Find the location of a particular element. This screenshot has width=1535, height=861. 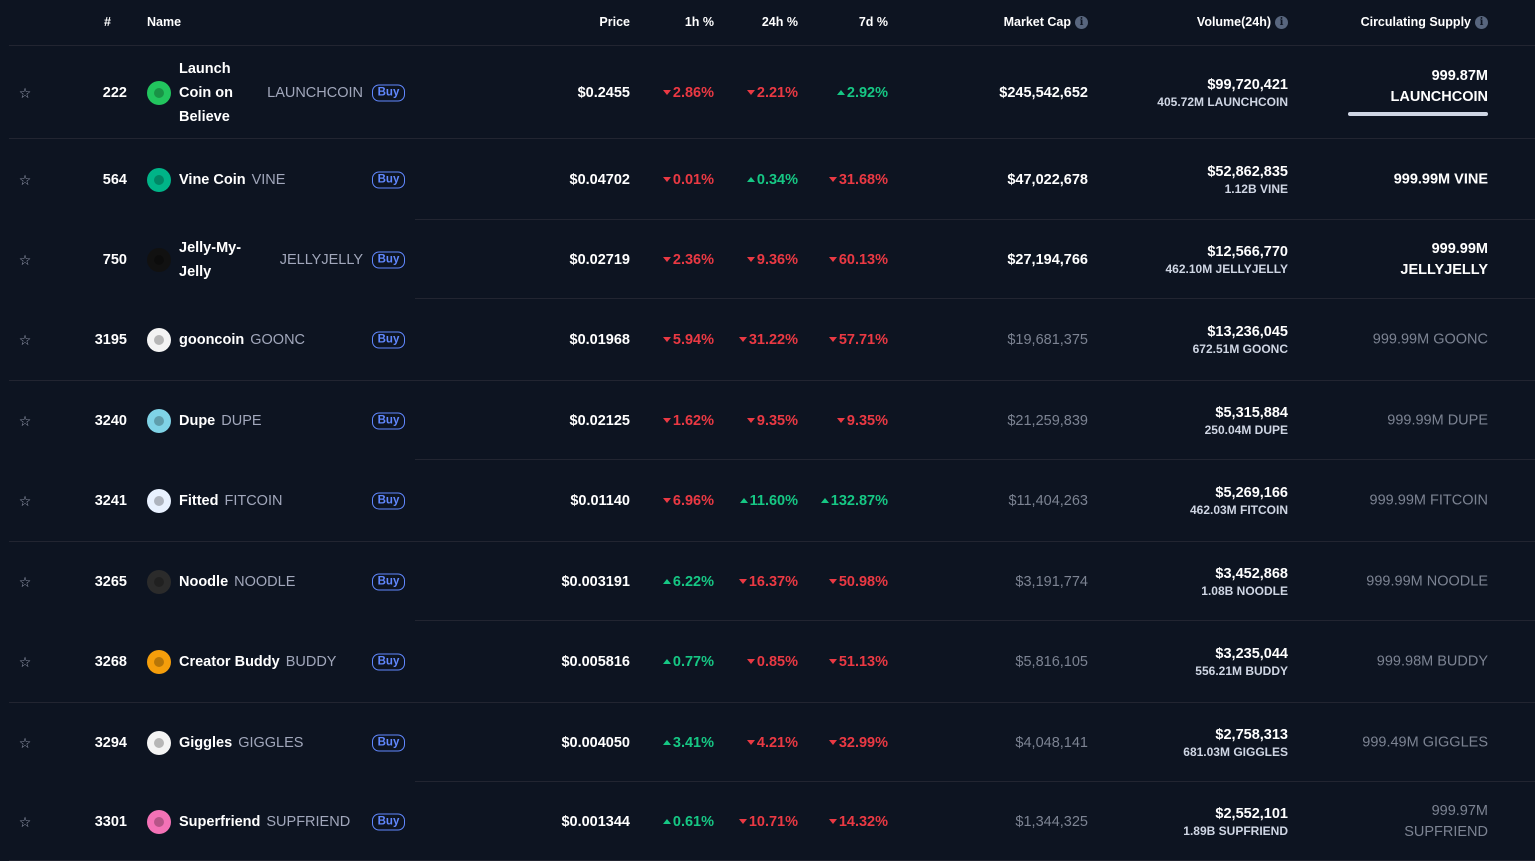

volume-usd: $12,566,770 is located at coordinates (1226, 252).